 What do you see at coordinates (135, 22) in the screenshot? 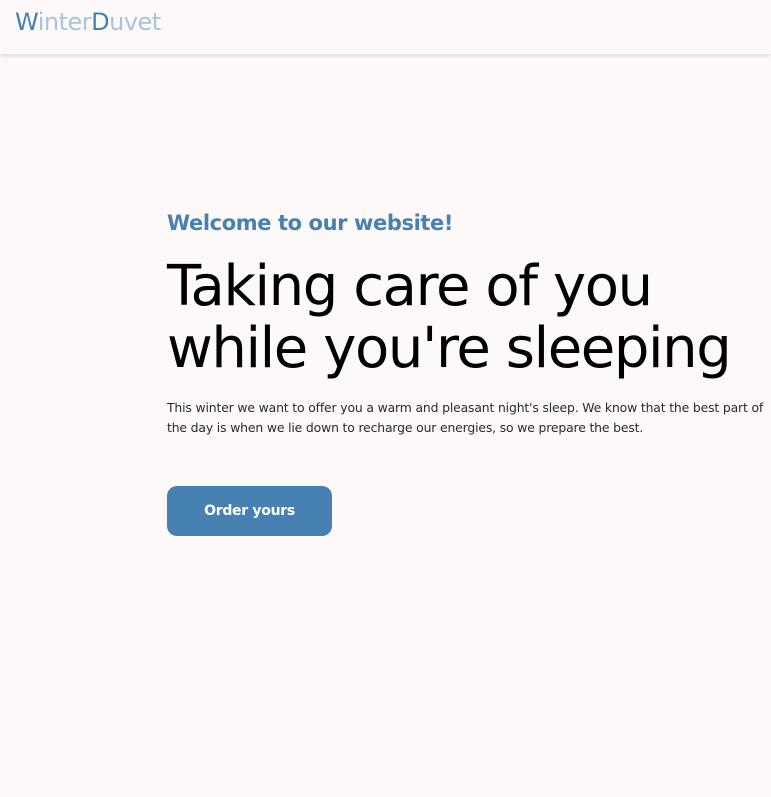
I see `logo-duvet-rest: uvet` at bounding box center [135, 22].